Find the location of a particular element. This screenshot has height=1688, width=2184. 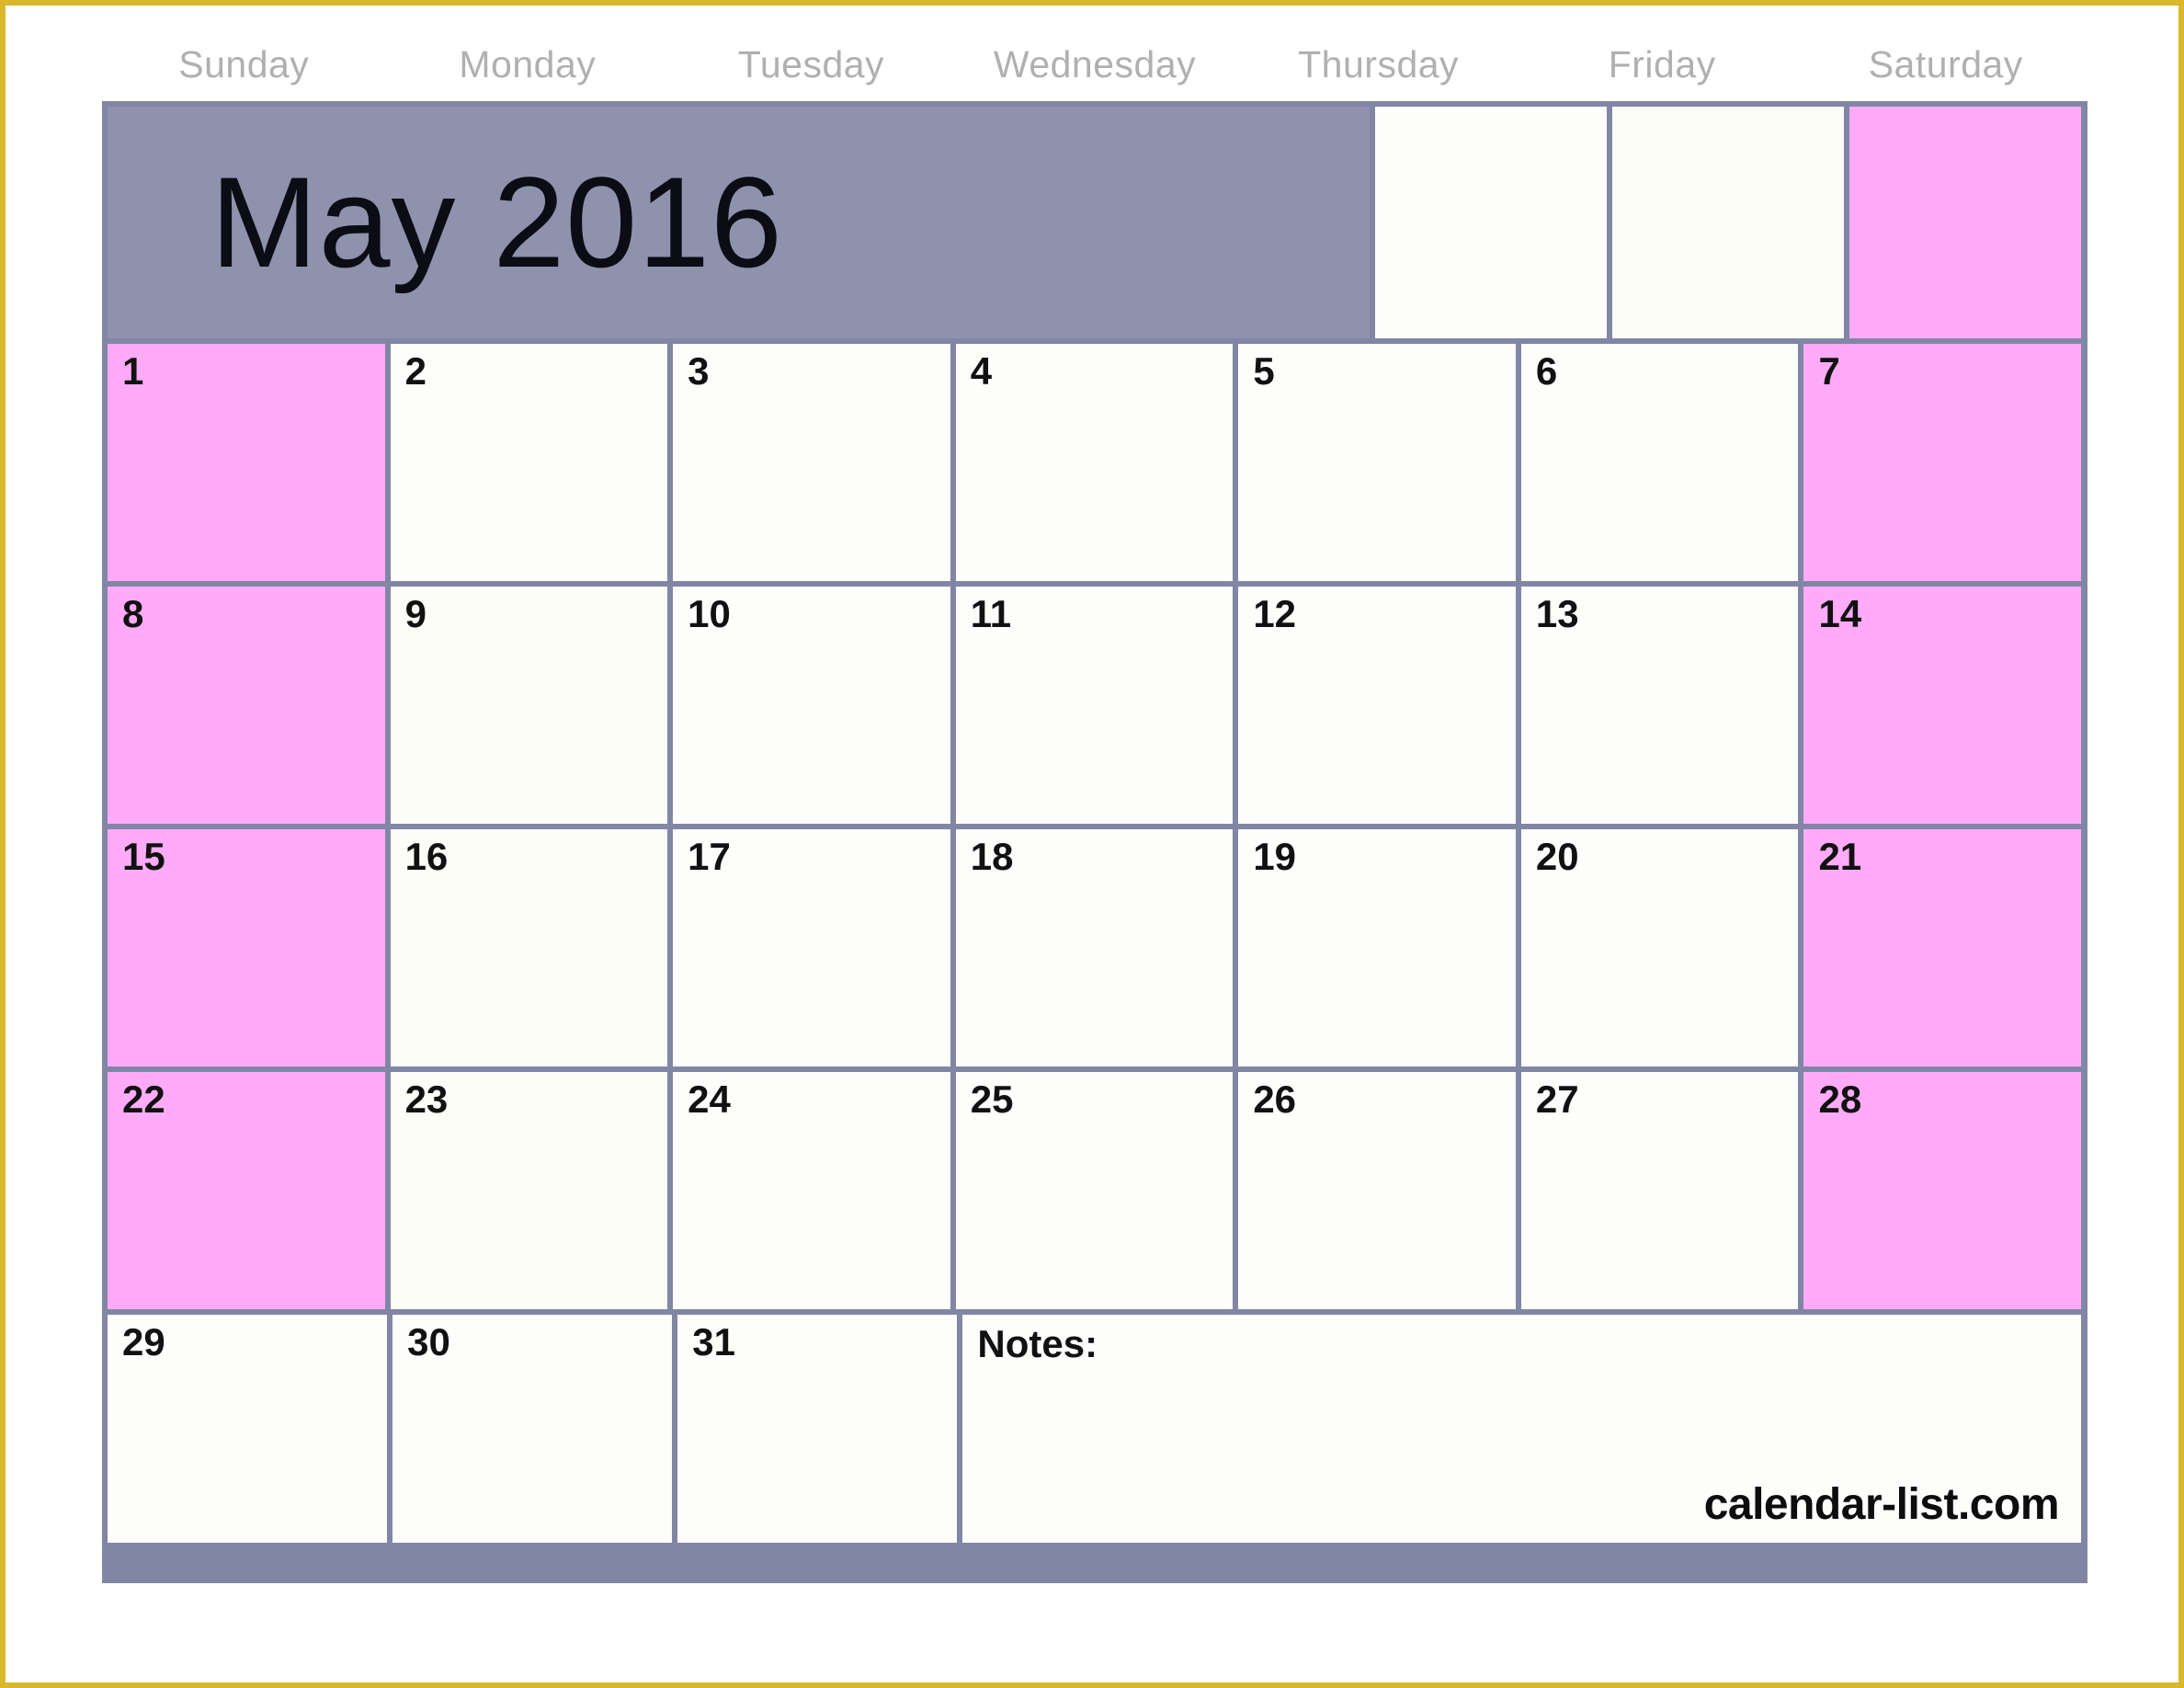

week-row-1: 1 2 3 4 5 6 7 is located at coordinates (1095, 462).